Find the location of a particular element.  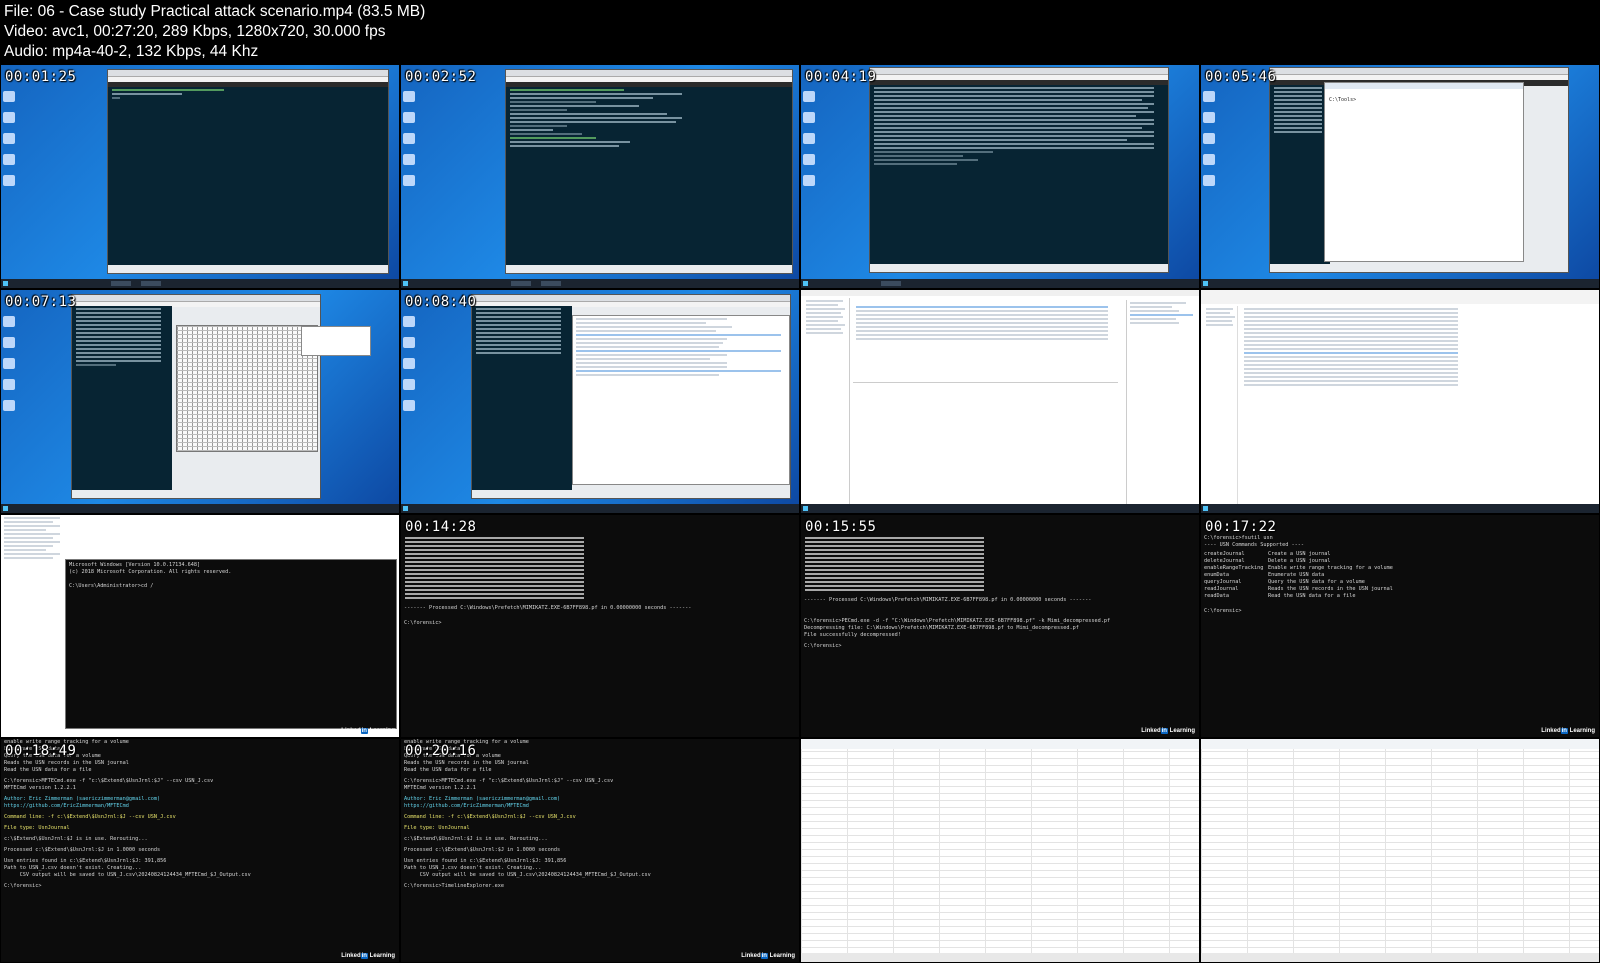

thumbnail-6: 00:08:40 is located at coordinates (600, 401).